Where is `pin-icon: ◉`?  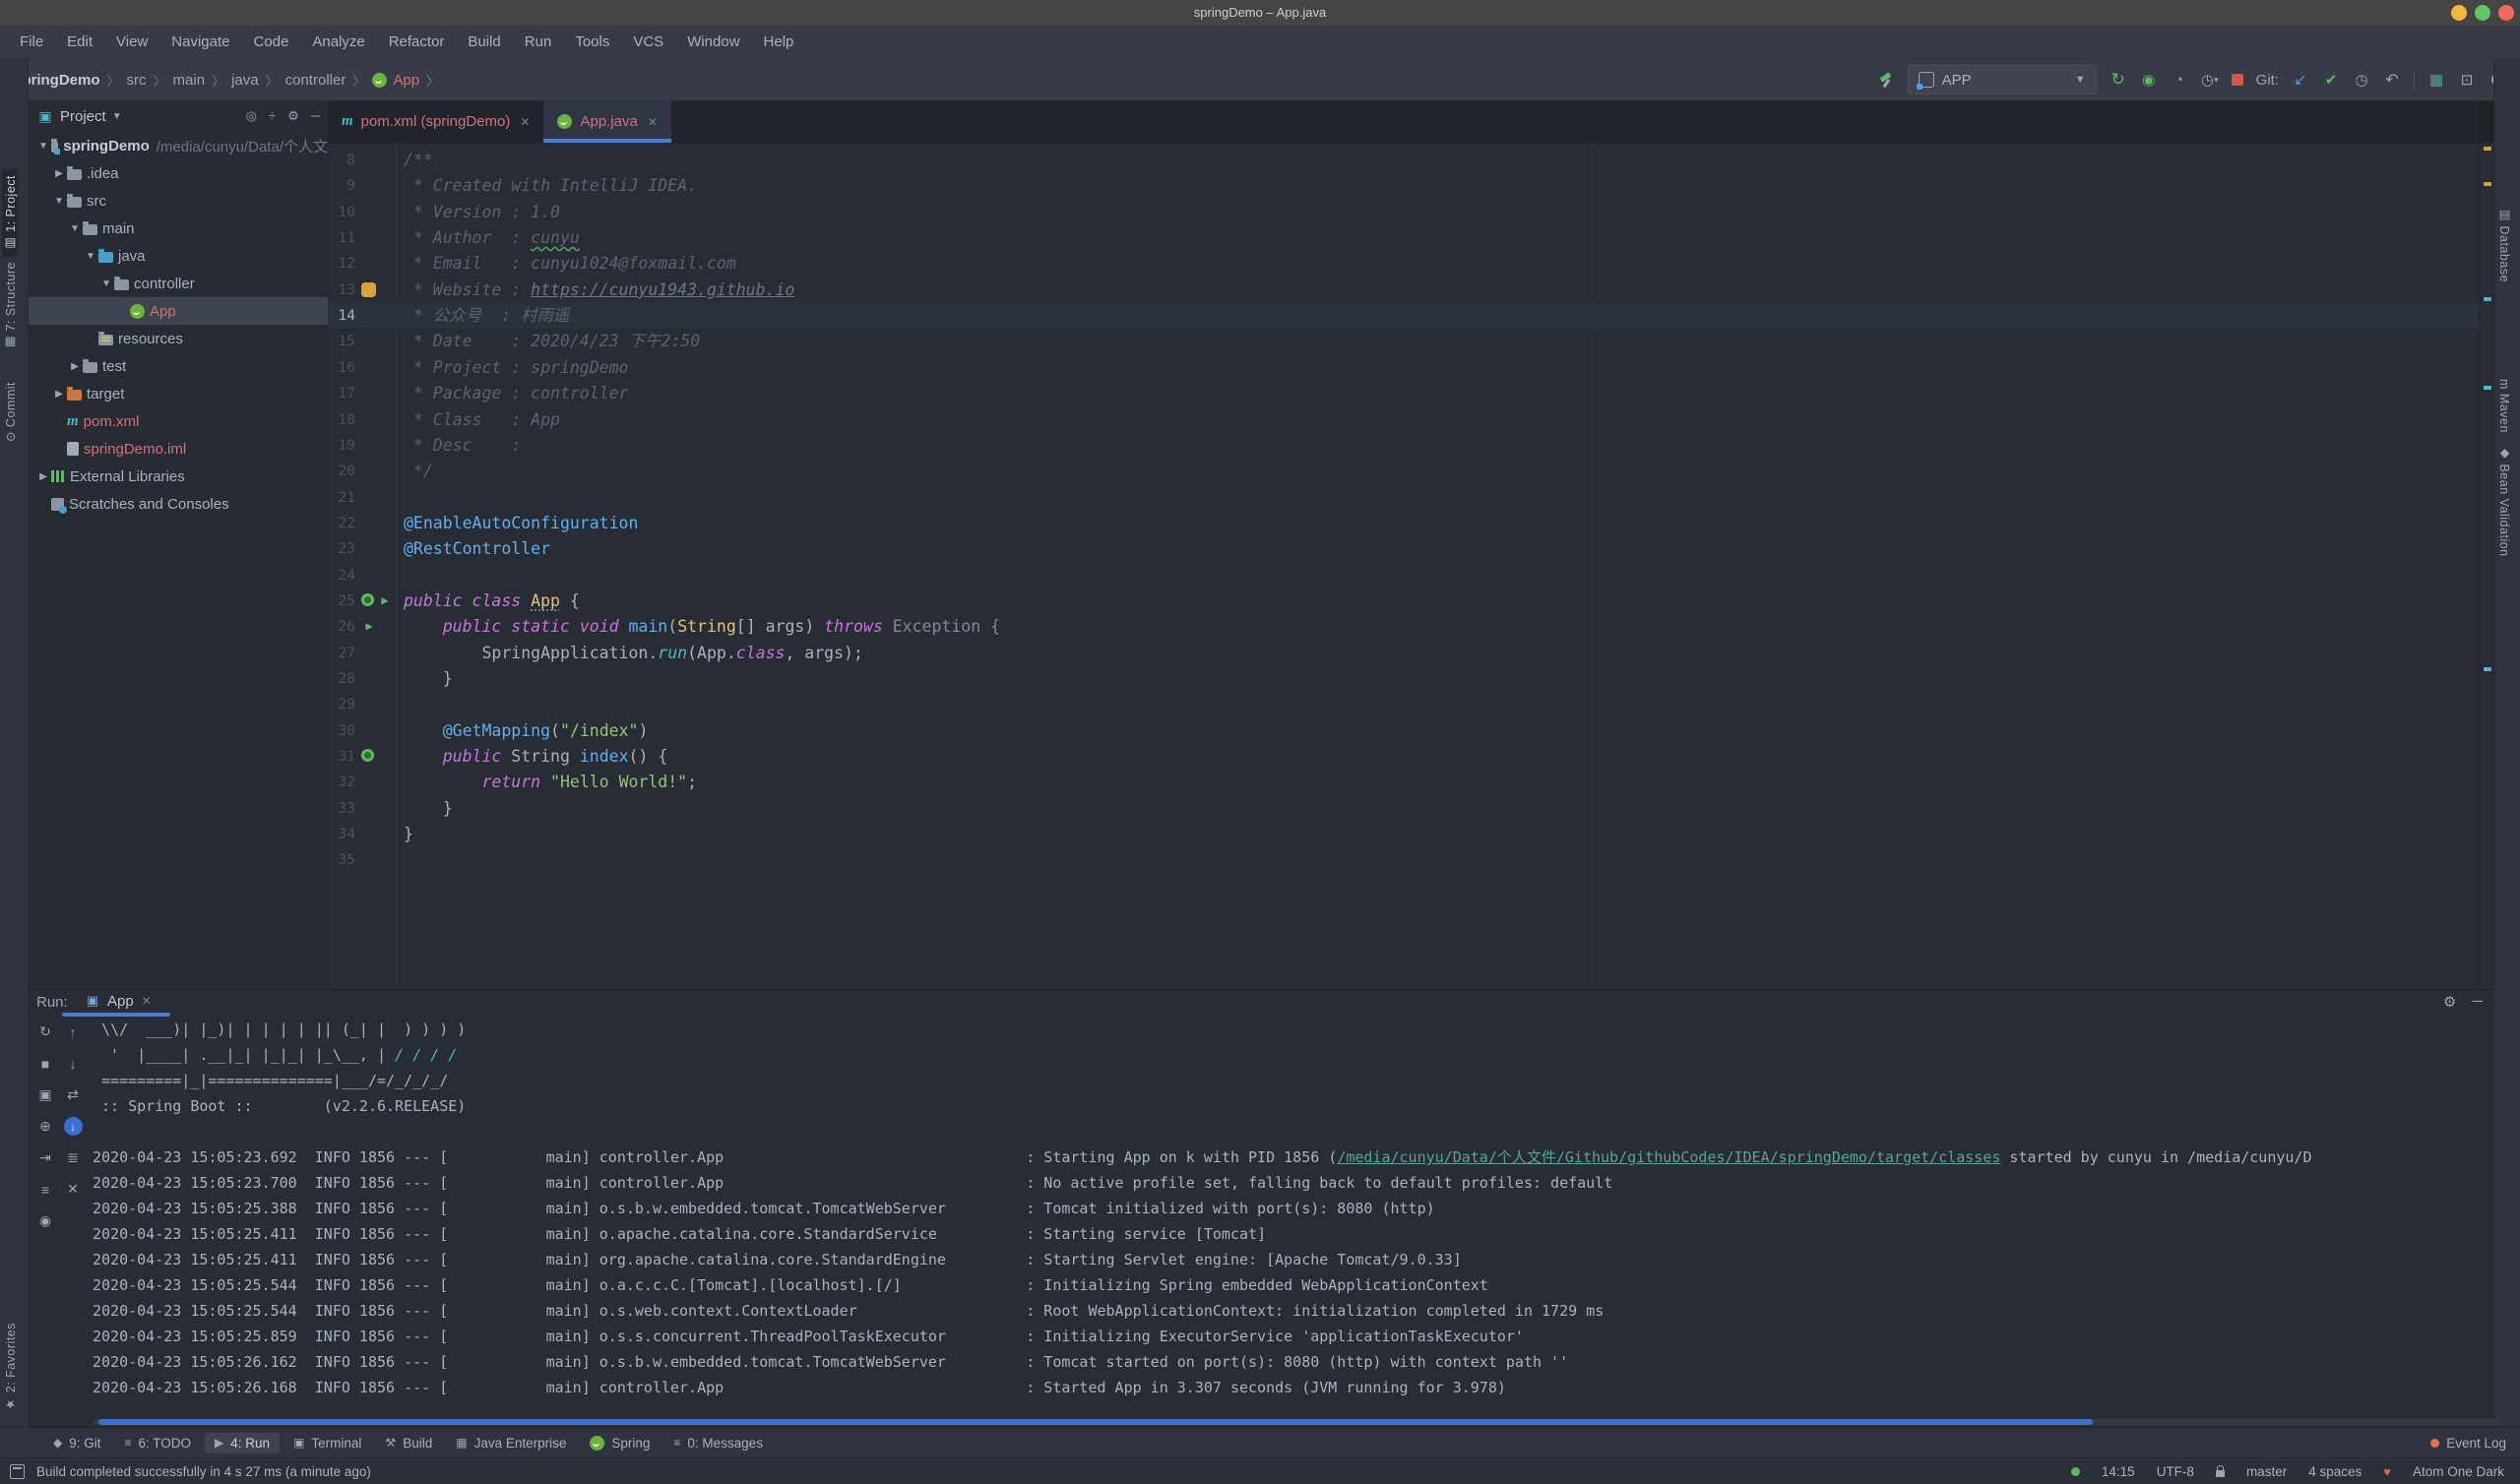 pin-icon: ◉ is located at coordinates (45, 1221).